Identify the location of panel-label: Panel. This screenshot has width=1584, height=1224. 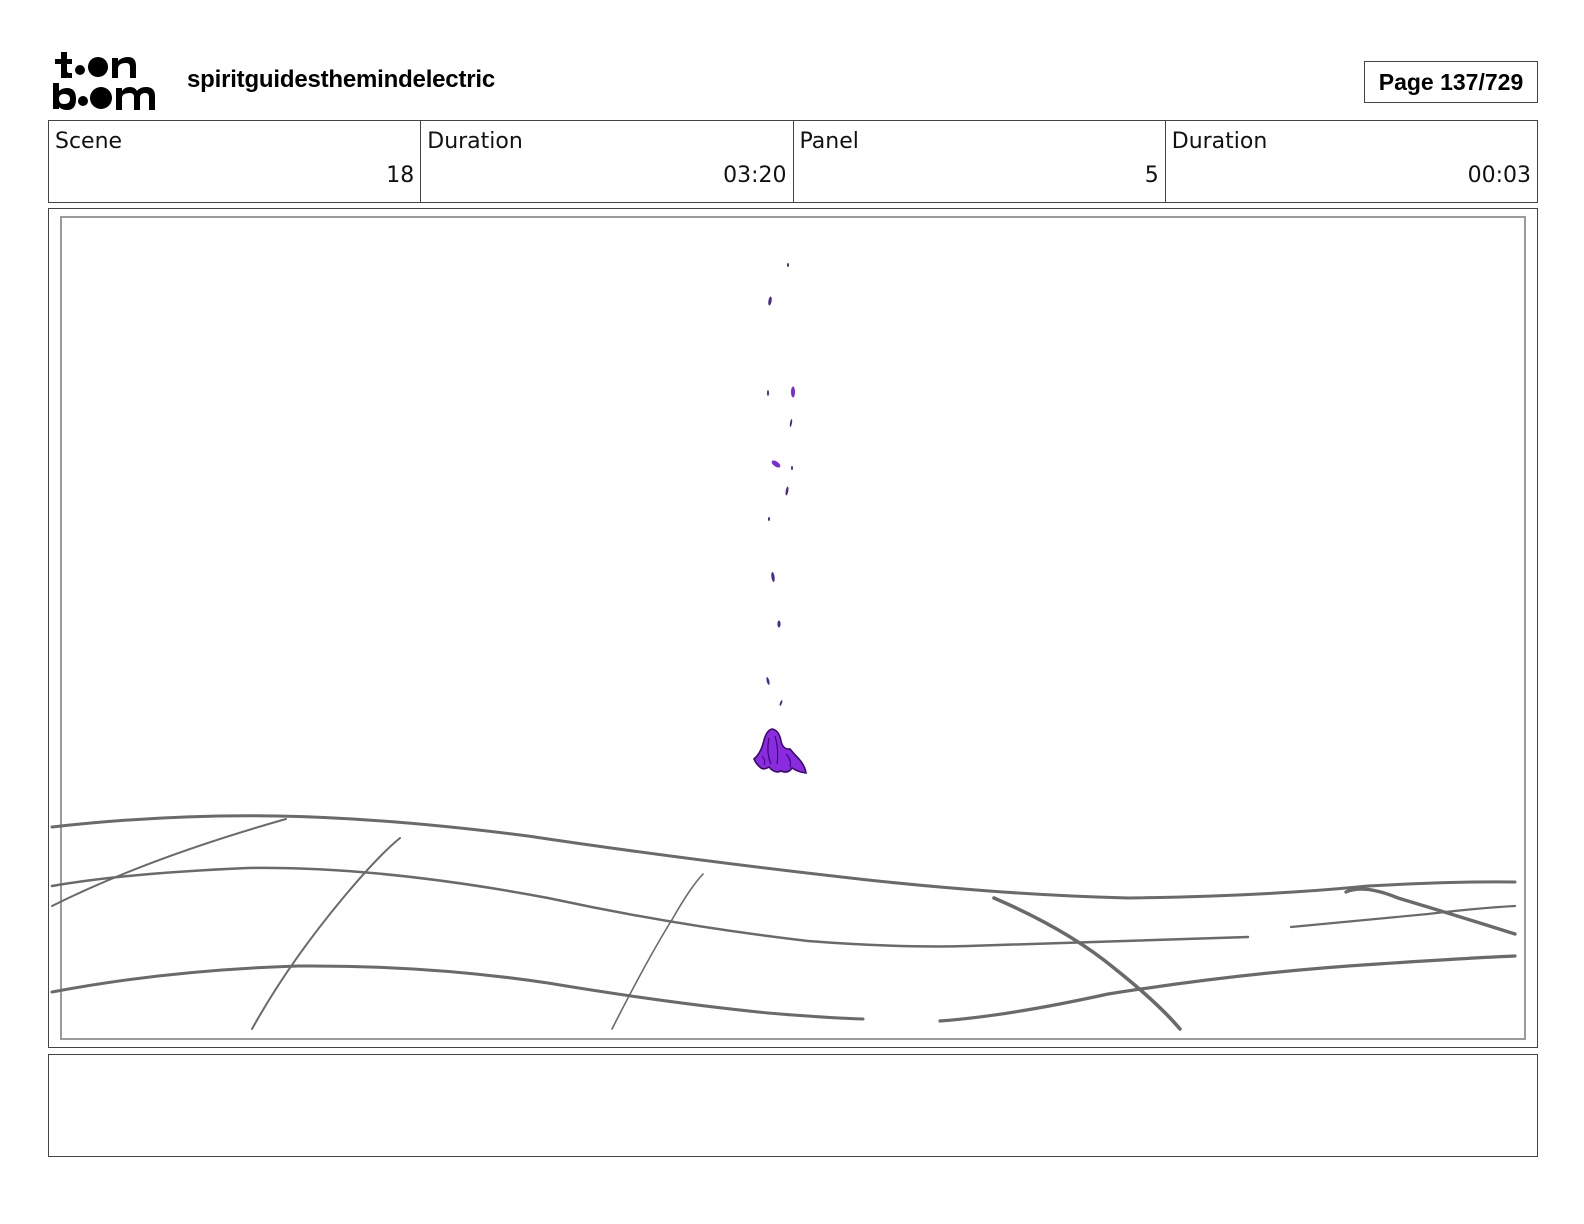
(829, 141).